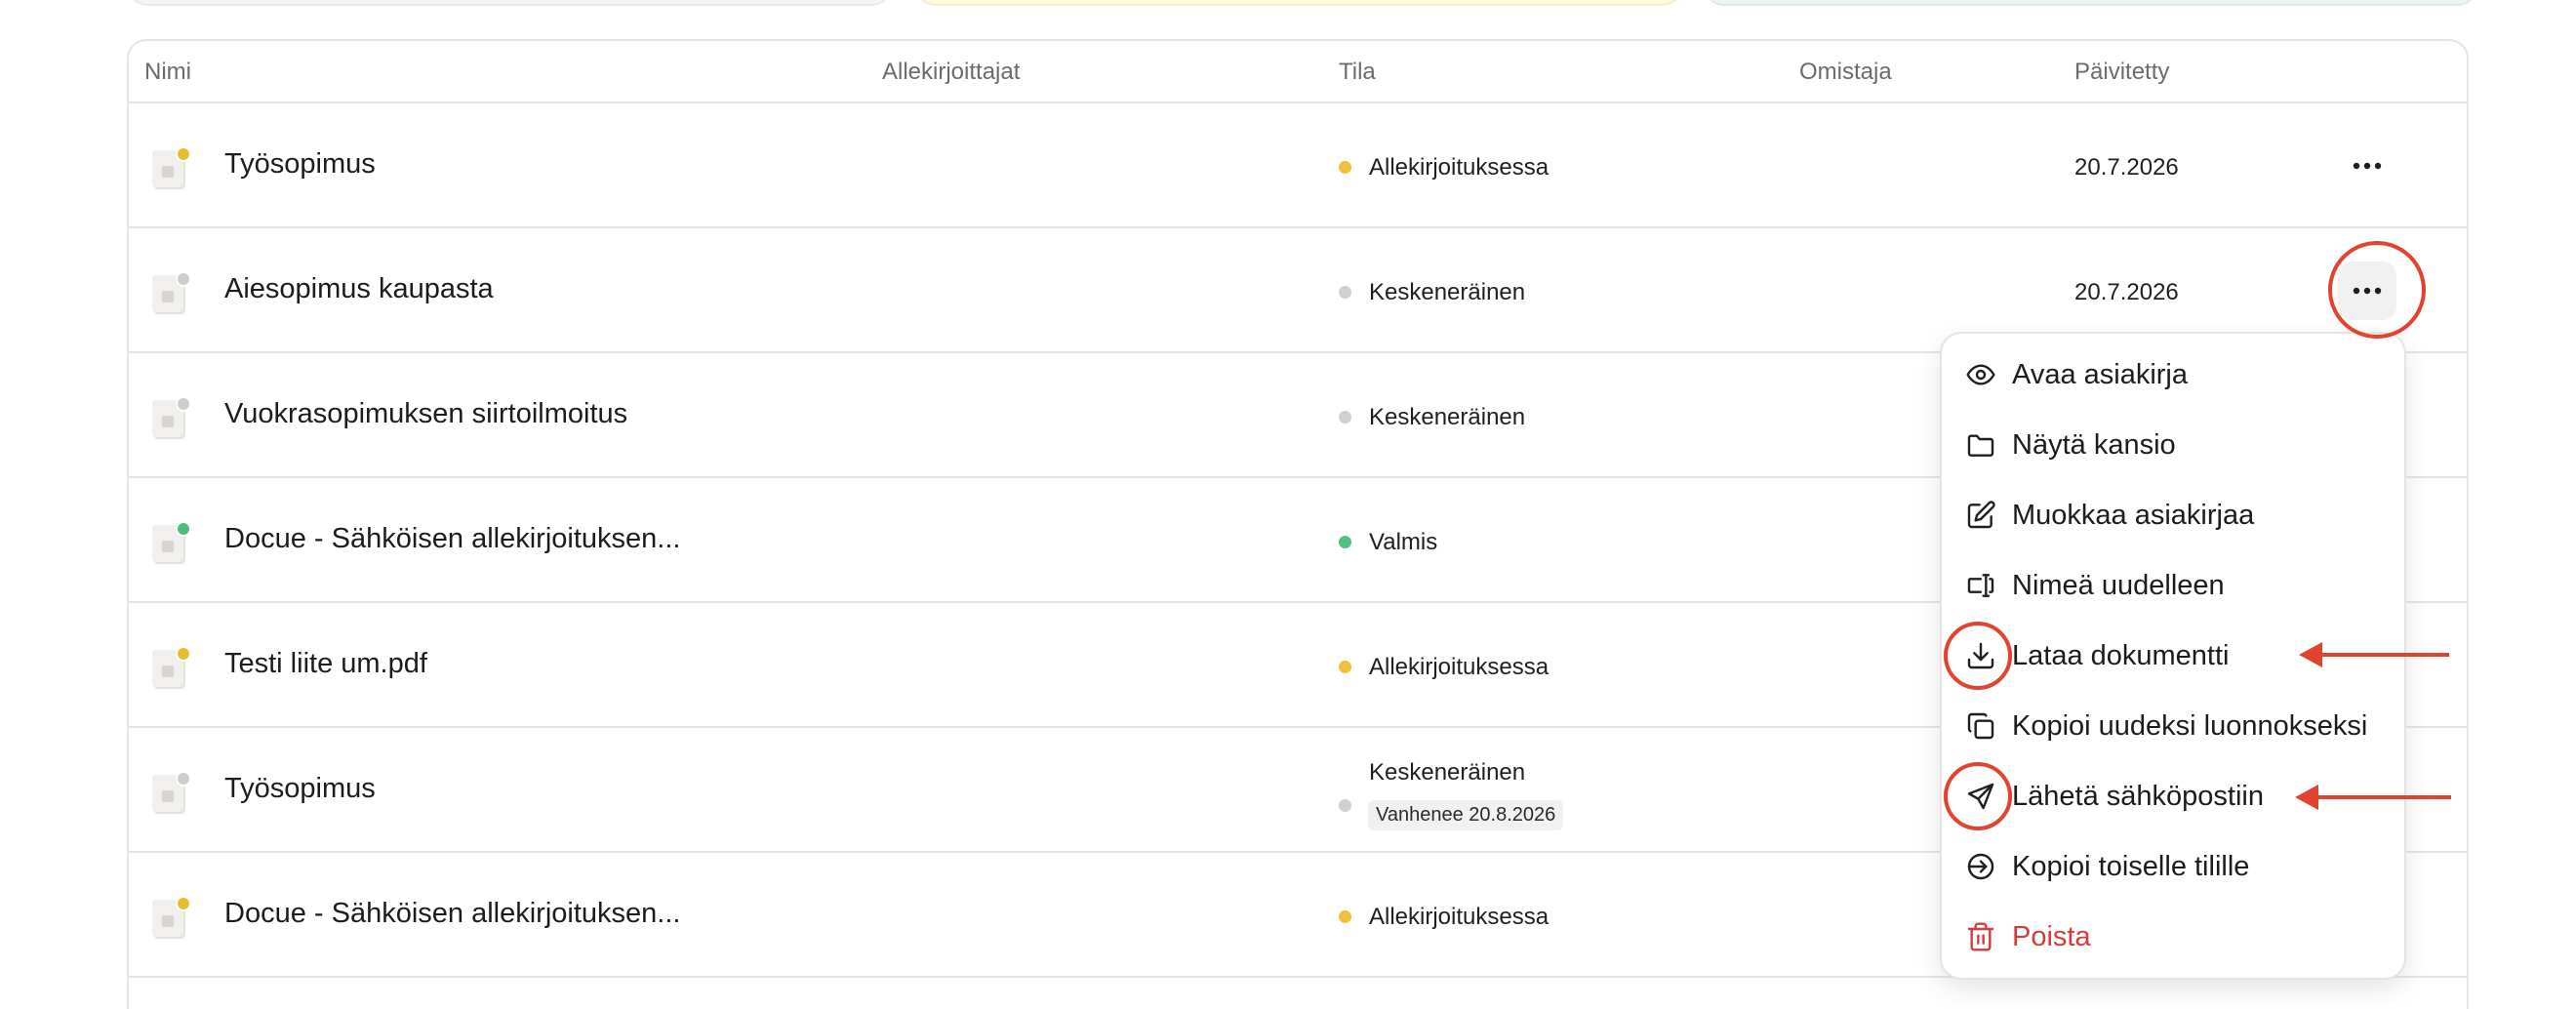 The image size is (2576, 1009). What do you see at coordinates (1466, 815) in the screenshot?
I see `expiry-badge: Vanhenee 20.8.2026` at bounding box center [1466, 815].